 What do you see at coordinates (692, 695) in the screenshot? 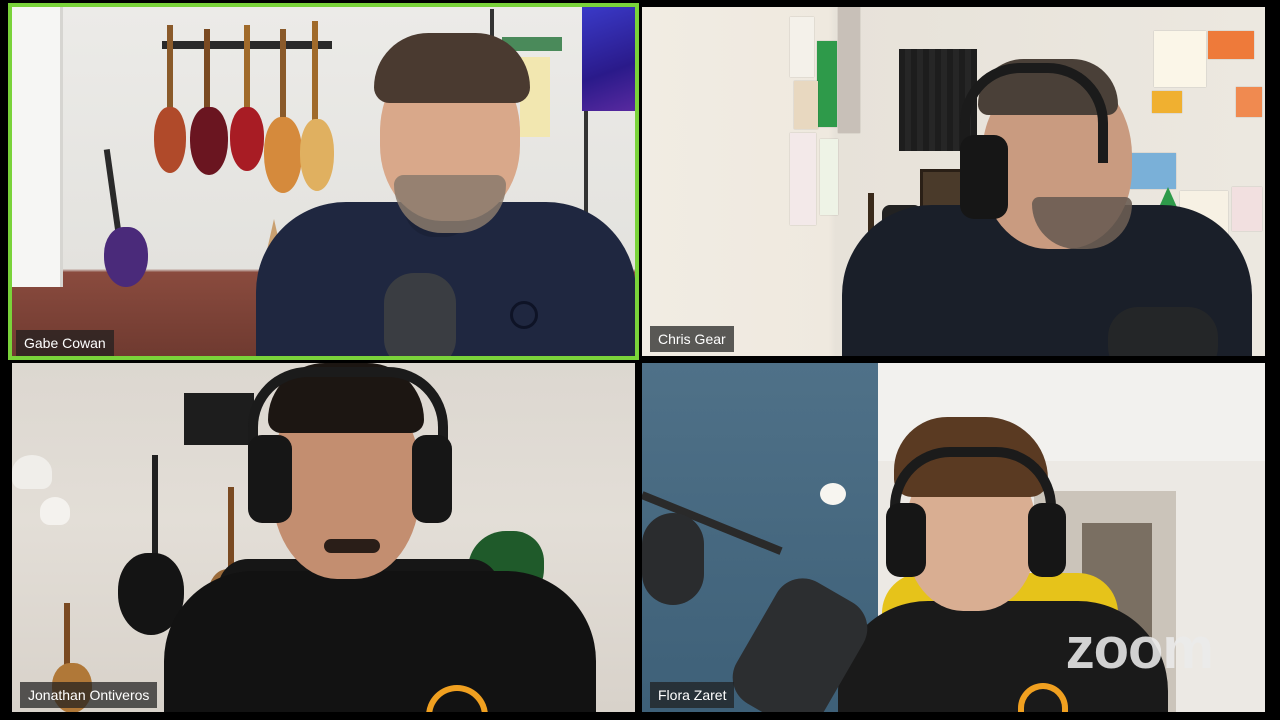
I see `participant-name-label: Flora Zaret` at bounding box center [692, 695].